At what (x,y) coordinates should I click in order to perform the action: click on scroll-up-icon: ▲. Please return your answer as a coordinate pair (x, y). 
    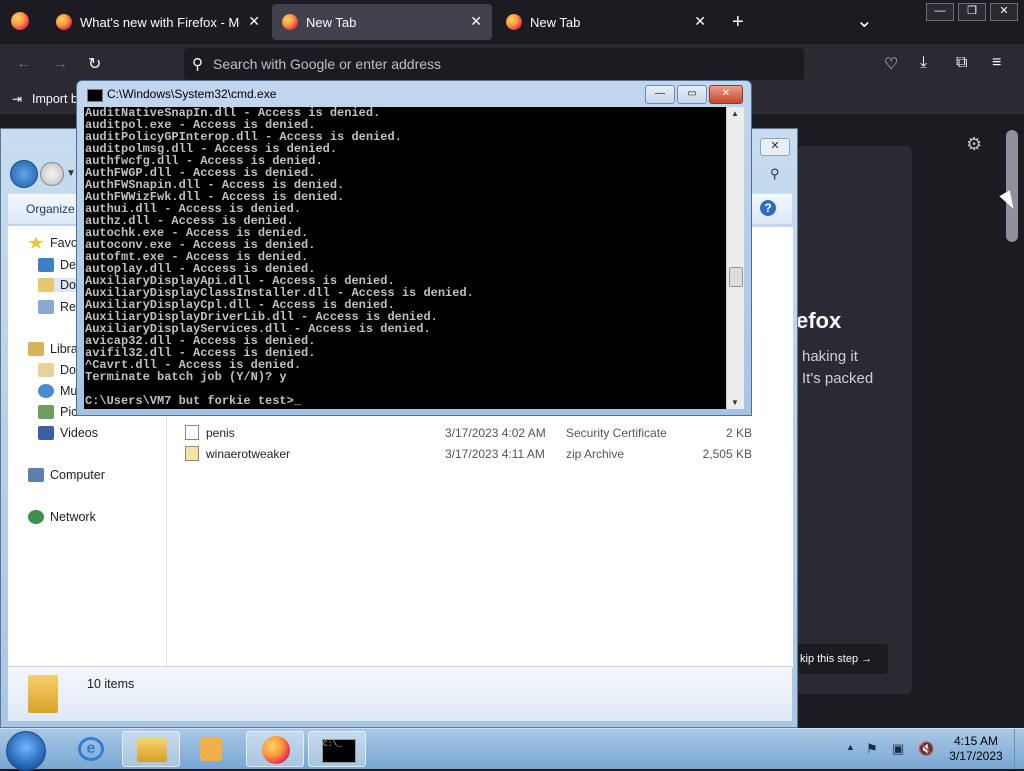
    Looking at the image, I should click on (735, 113).